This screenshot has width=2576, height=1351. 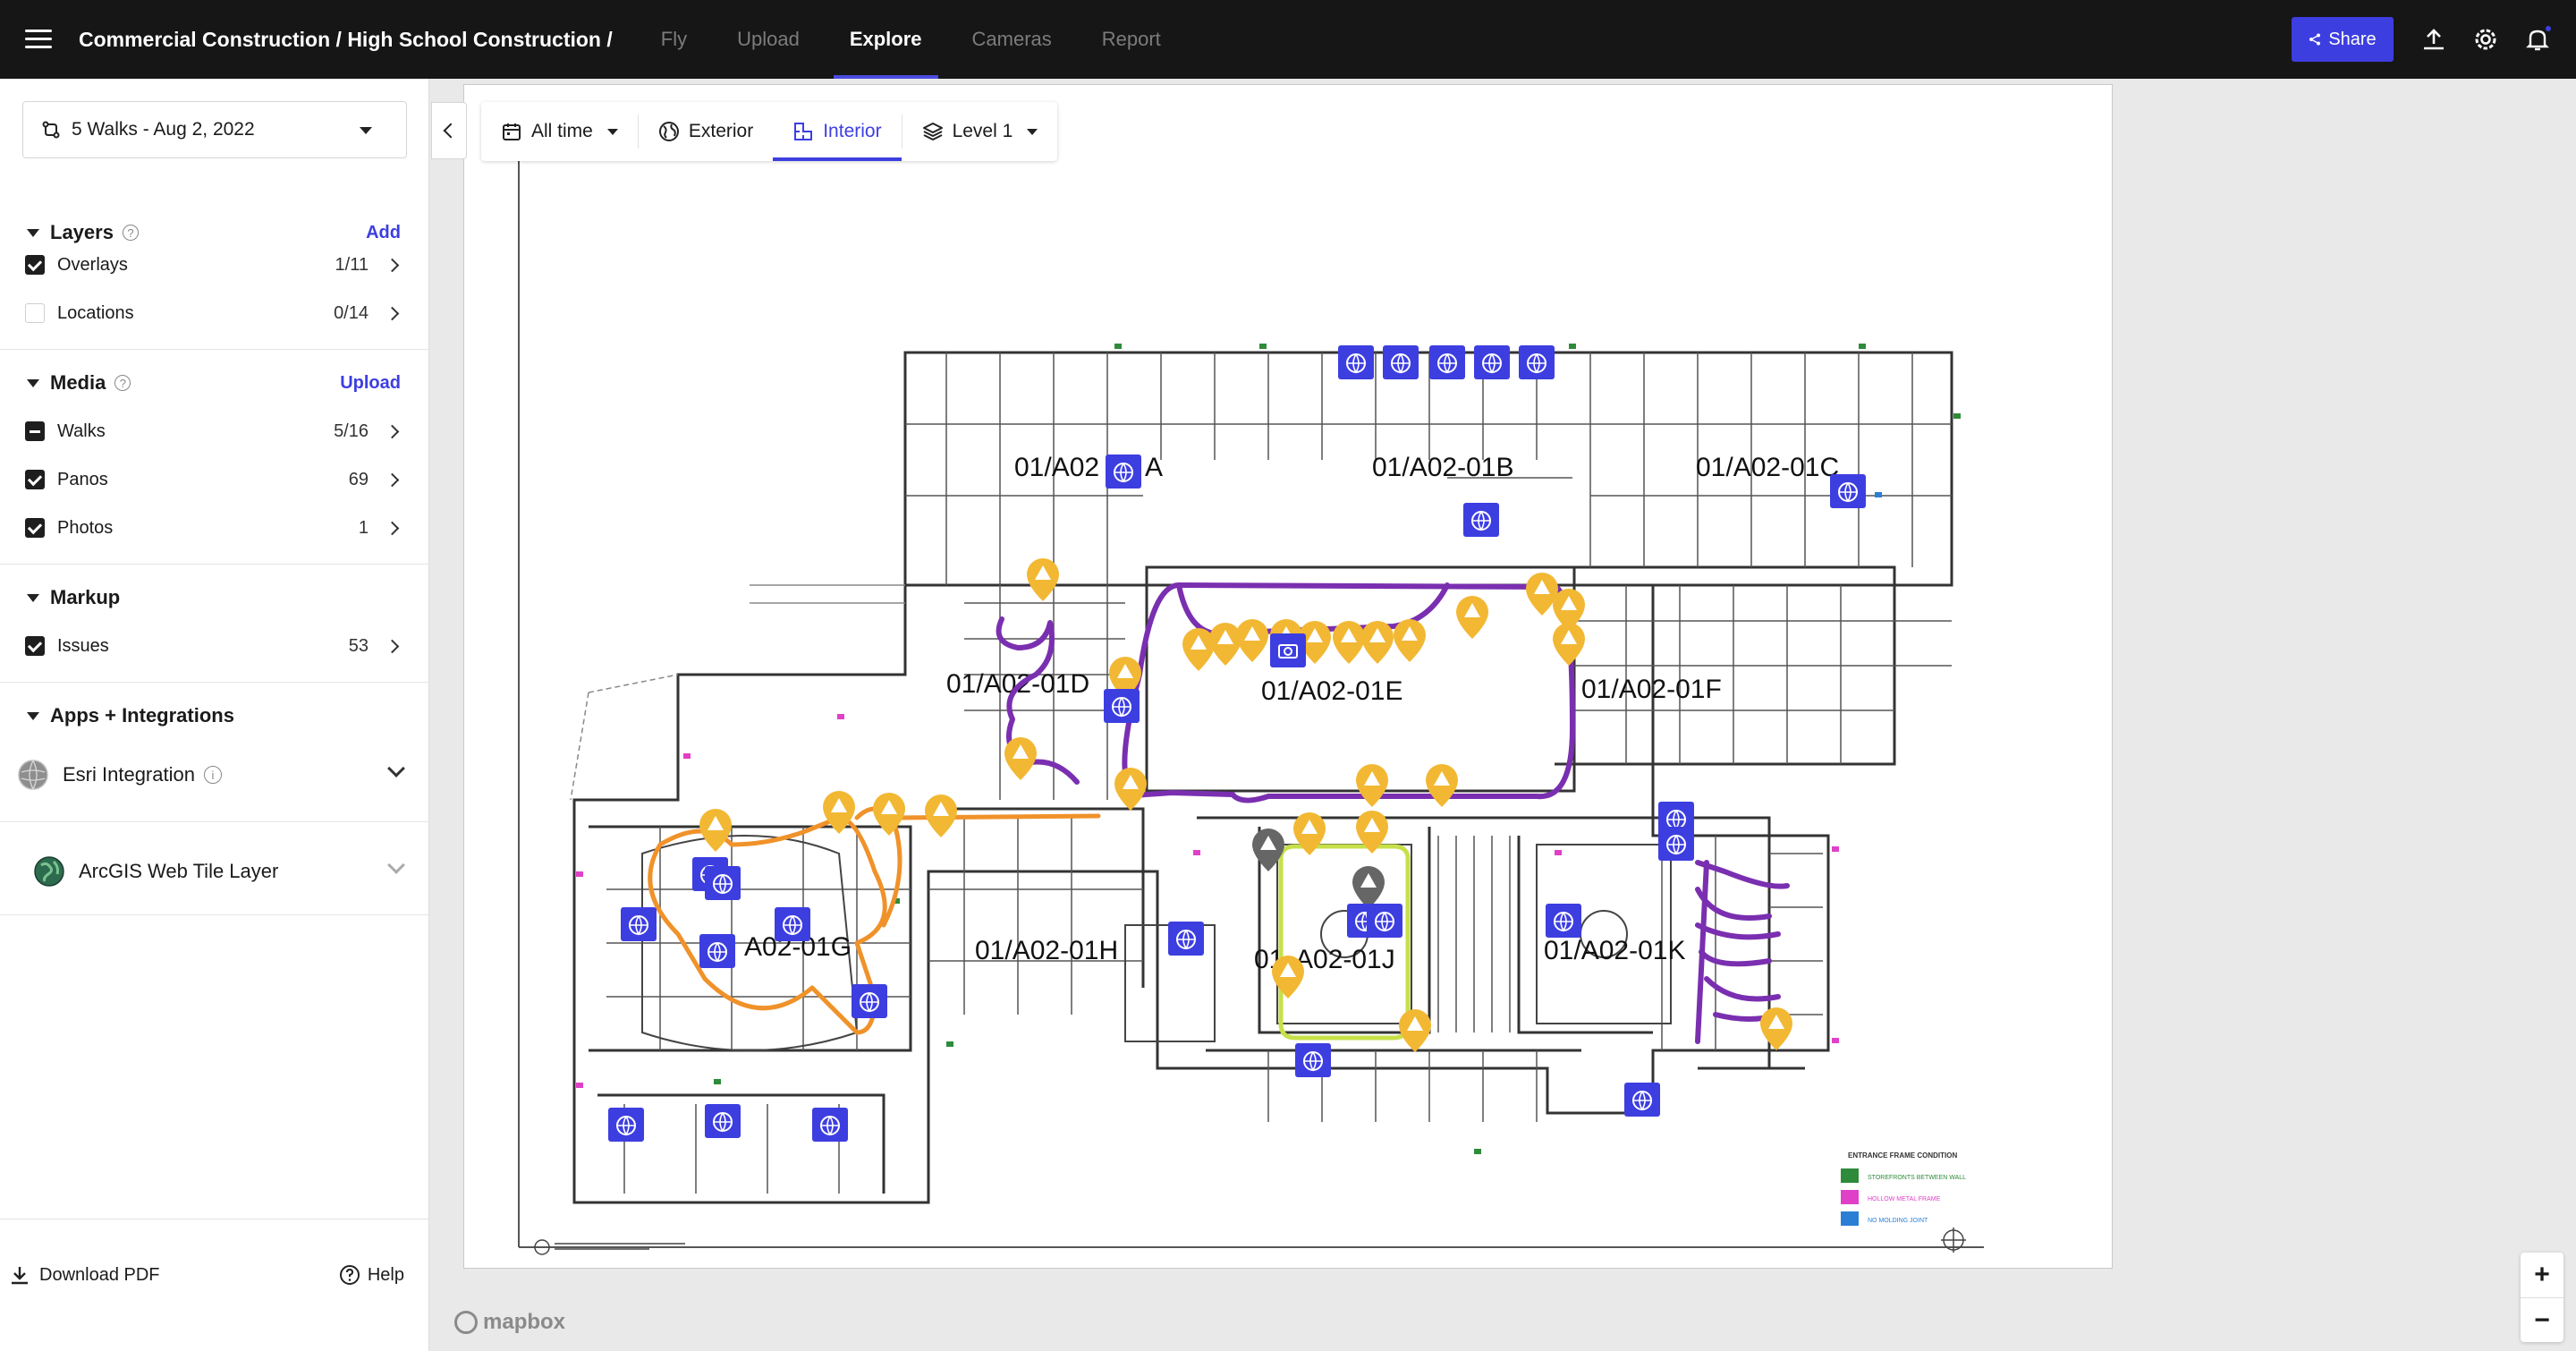 I want to click on layers-title: Layers, so click(x=82, y=232).